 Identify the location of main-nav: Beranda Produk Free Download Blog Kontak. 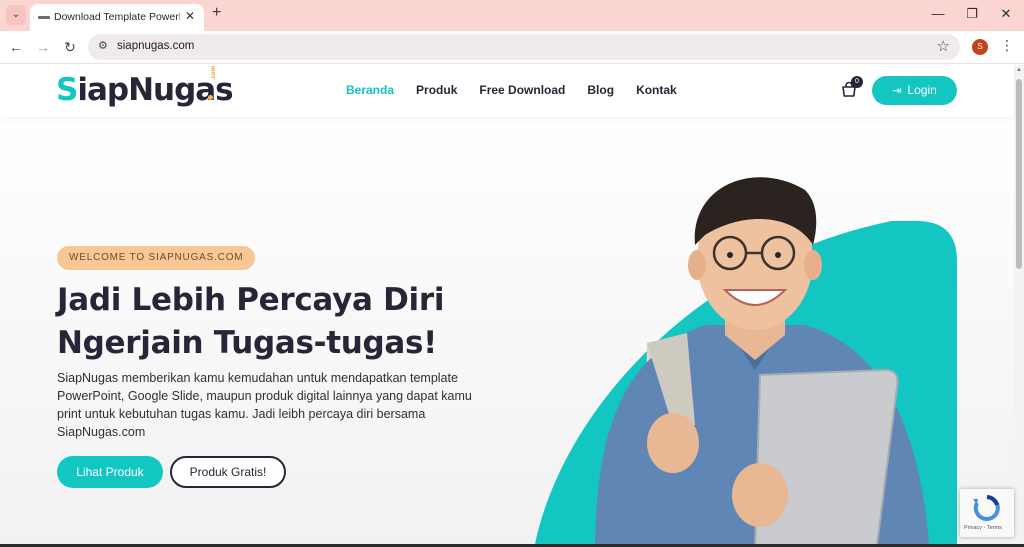
(522, 90).